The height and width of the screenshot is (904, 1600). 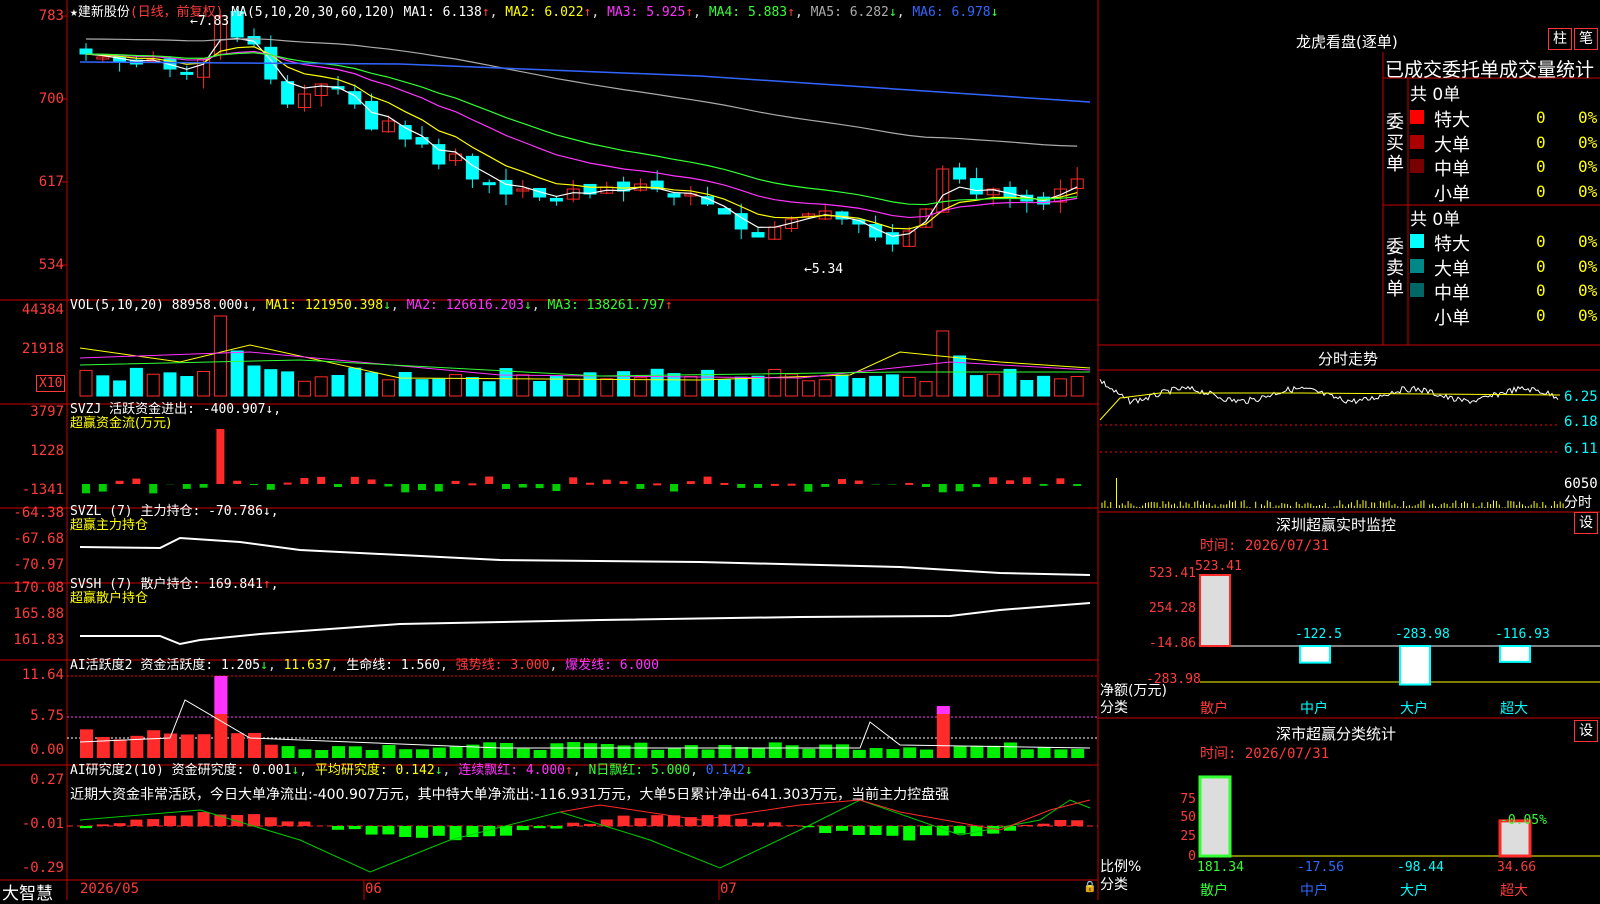 I want to click on order-label: 大单, so click(x=1452, y=268).